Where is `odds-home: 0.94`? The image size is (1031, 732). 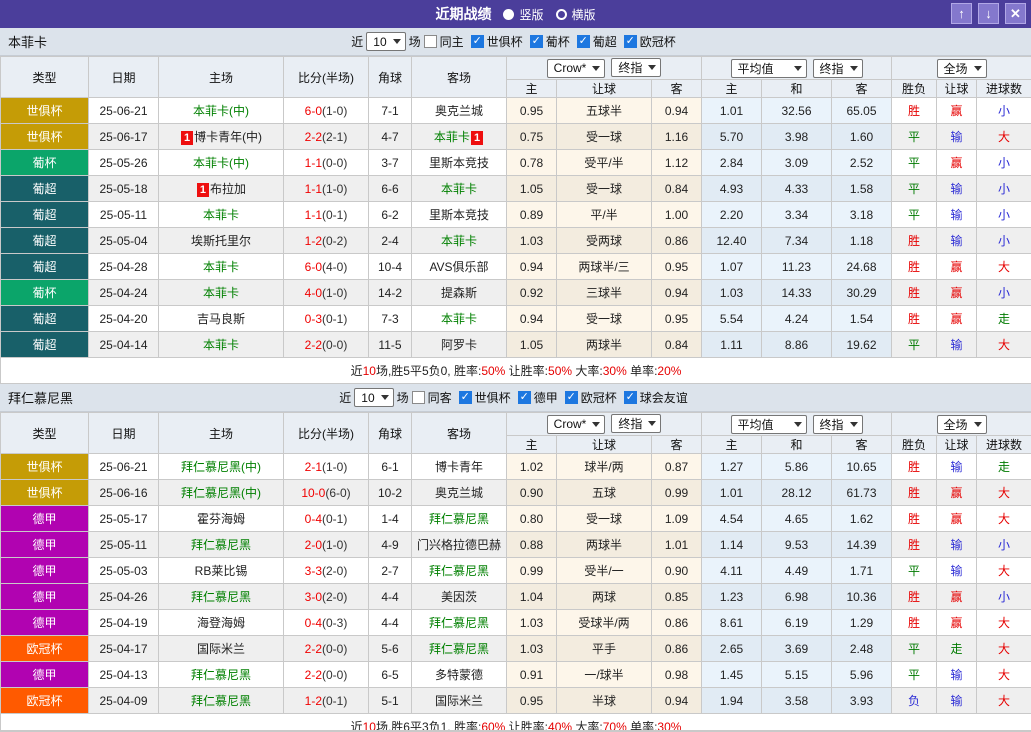 odds-home: 0.94 is located at coordinates (531, 318).